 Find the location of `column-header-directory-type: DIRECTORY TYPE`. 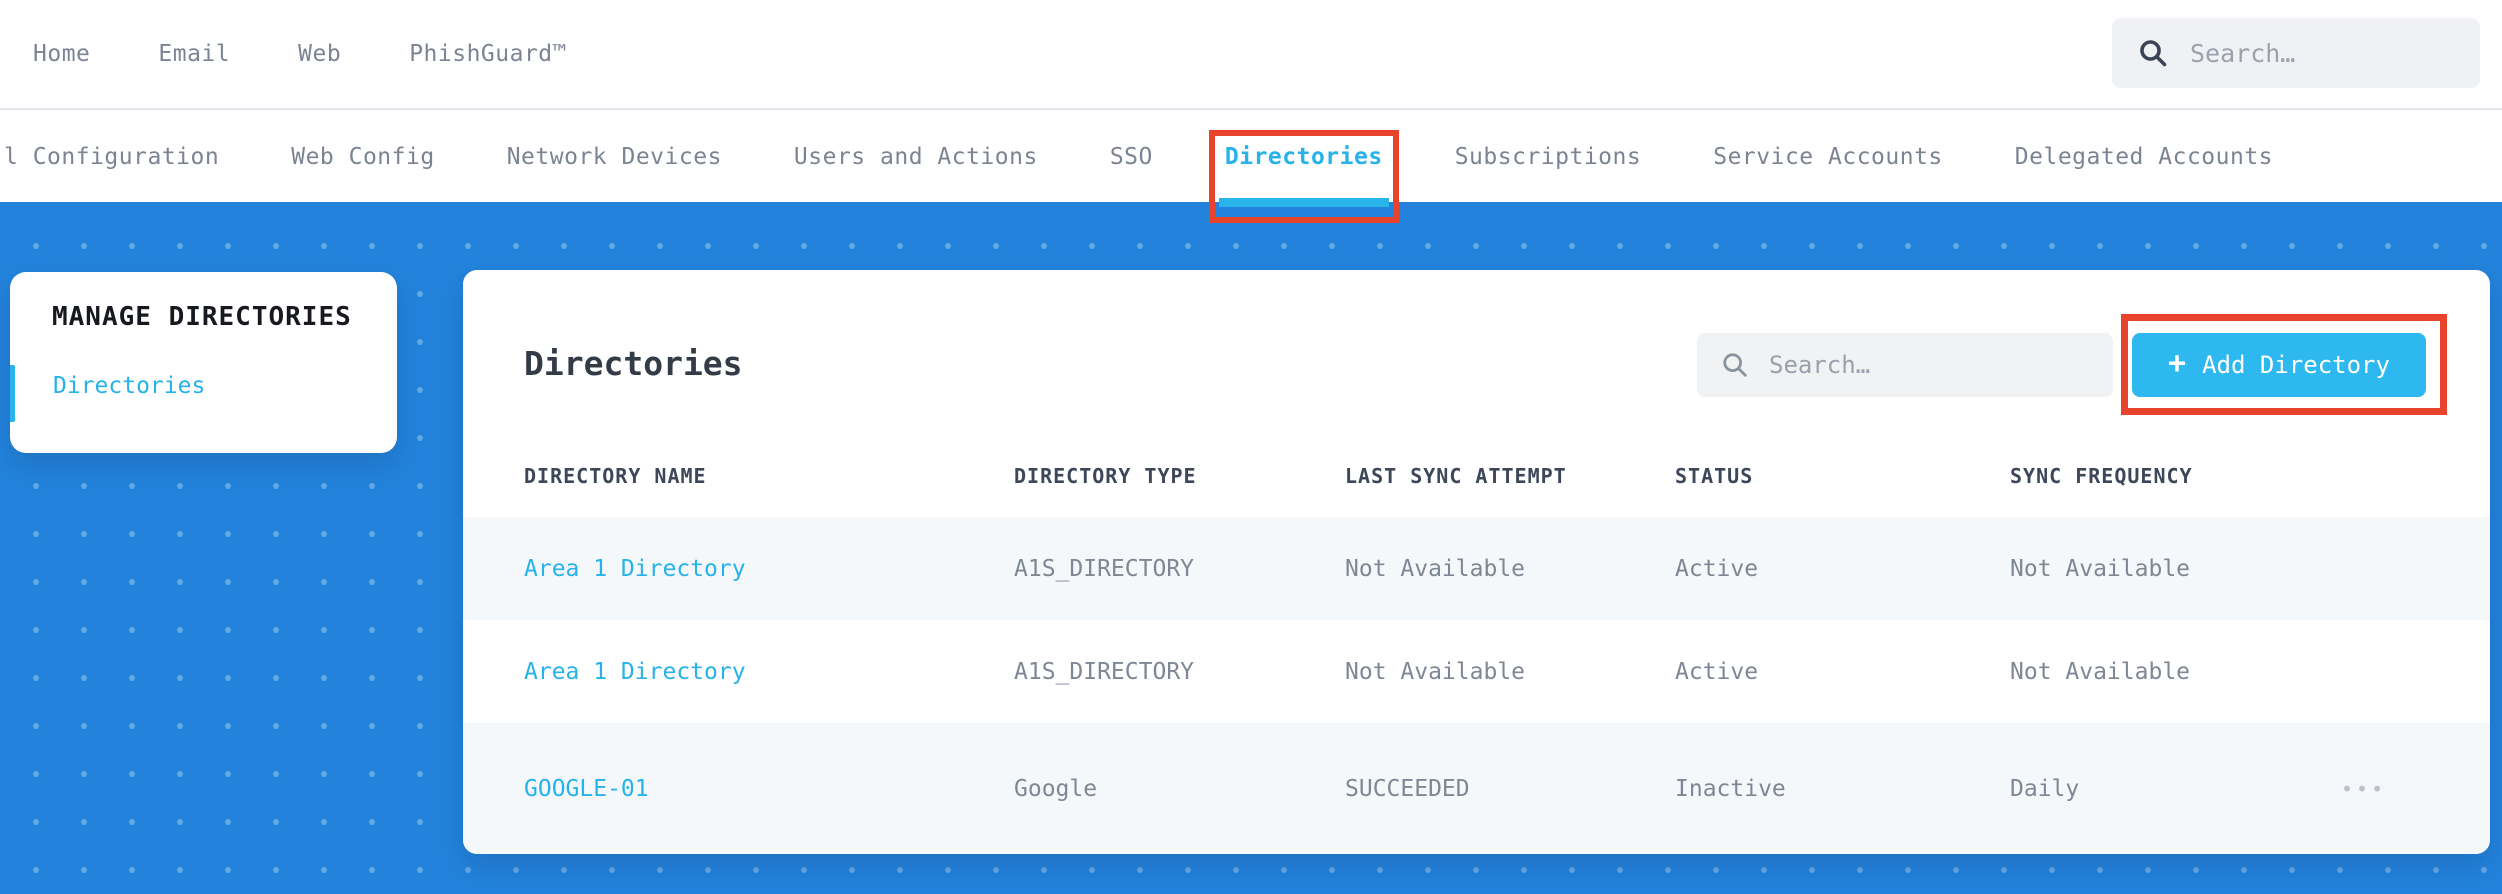

column-header-directory-type: DIRECTORY TYPE is located at coordinates (1105, 476).